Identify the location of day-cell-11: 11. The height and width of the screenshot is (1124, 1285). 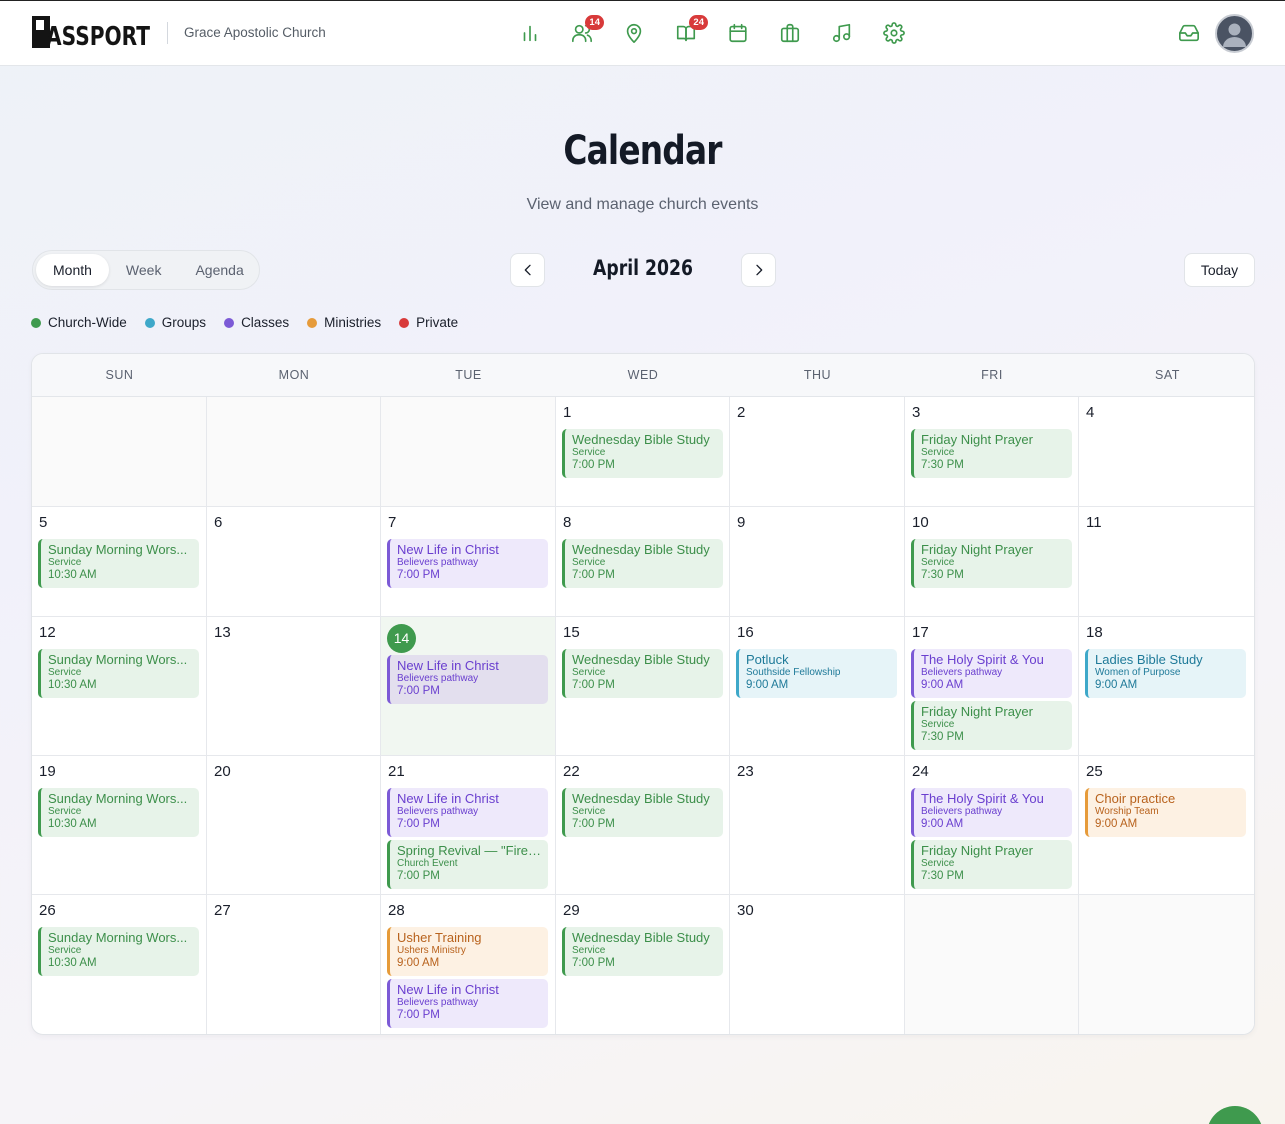
(1166, 562).